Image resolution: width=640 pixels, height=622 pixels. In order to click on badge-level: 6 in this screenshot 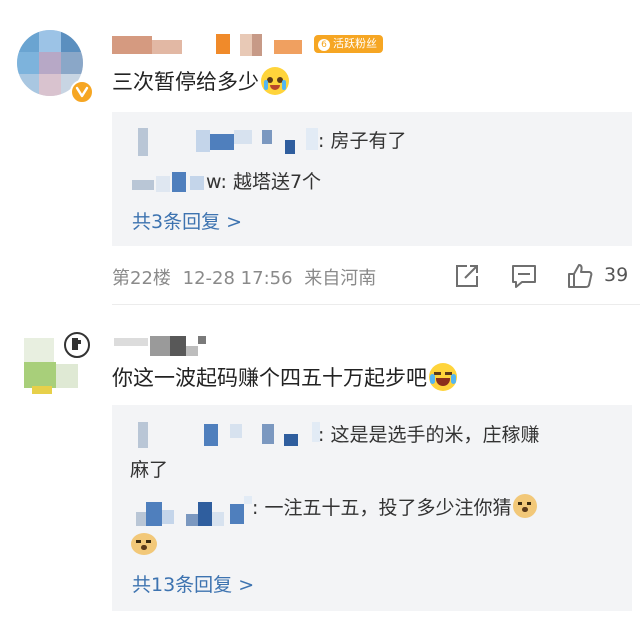, I will do `click(324, 45)`.